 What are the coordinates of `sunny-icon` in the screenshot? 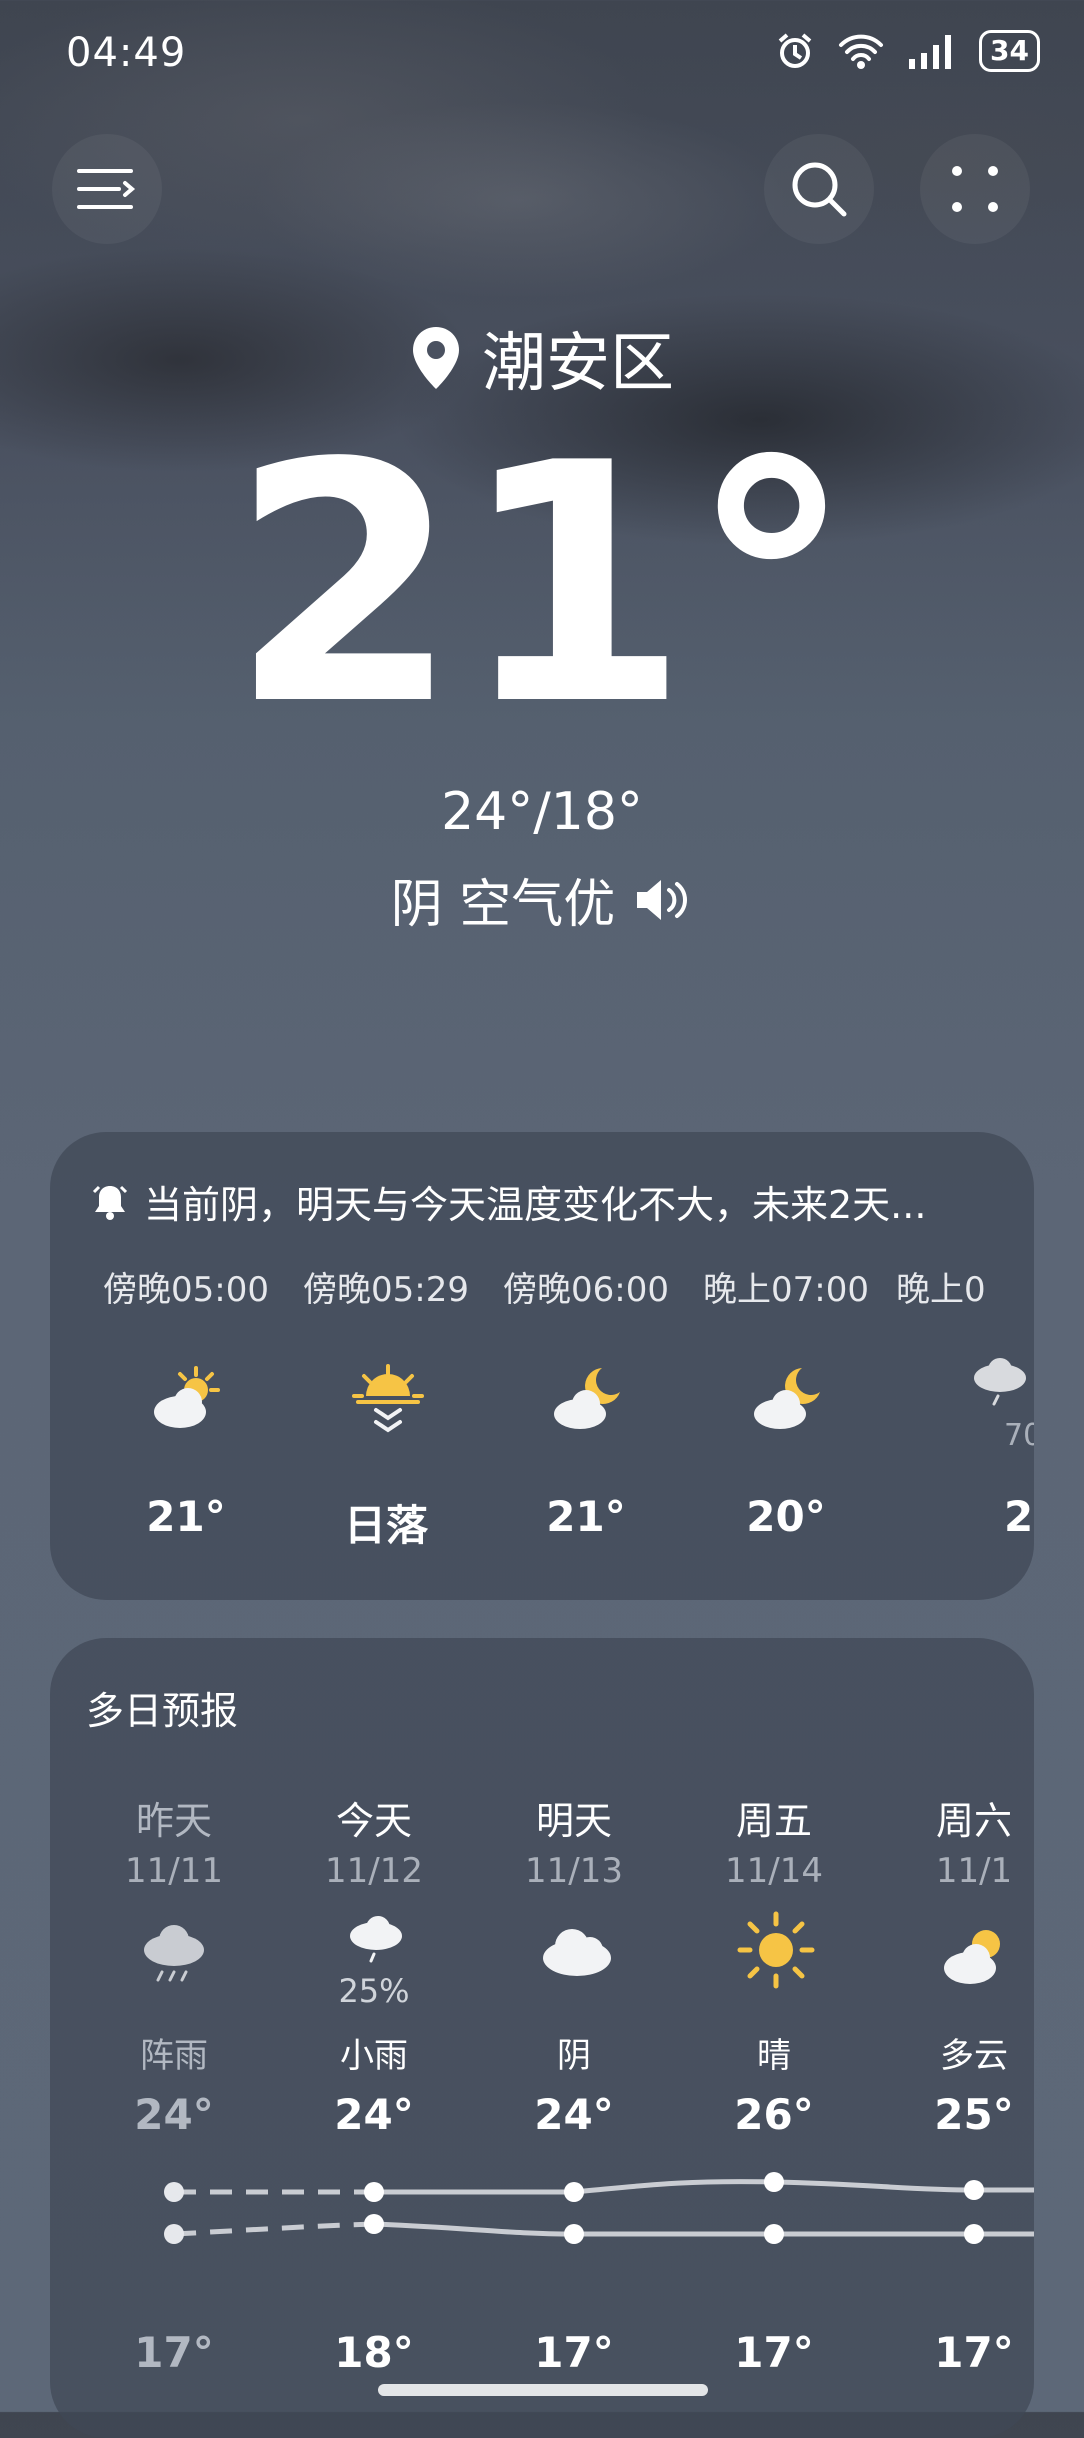 It's located at (776, 1950).